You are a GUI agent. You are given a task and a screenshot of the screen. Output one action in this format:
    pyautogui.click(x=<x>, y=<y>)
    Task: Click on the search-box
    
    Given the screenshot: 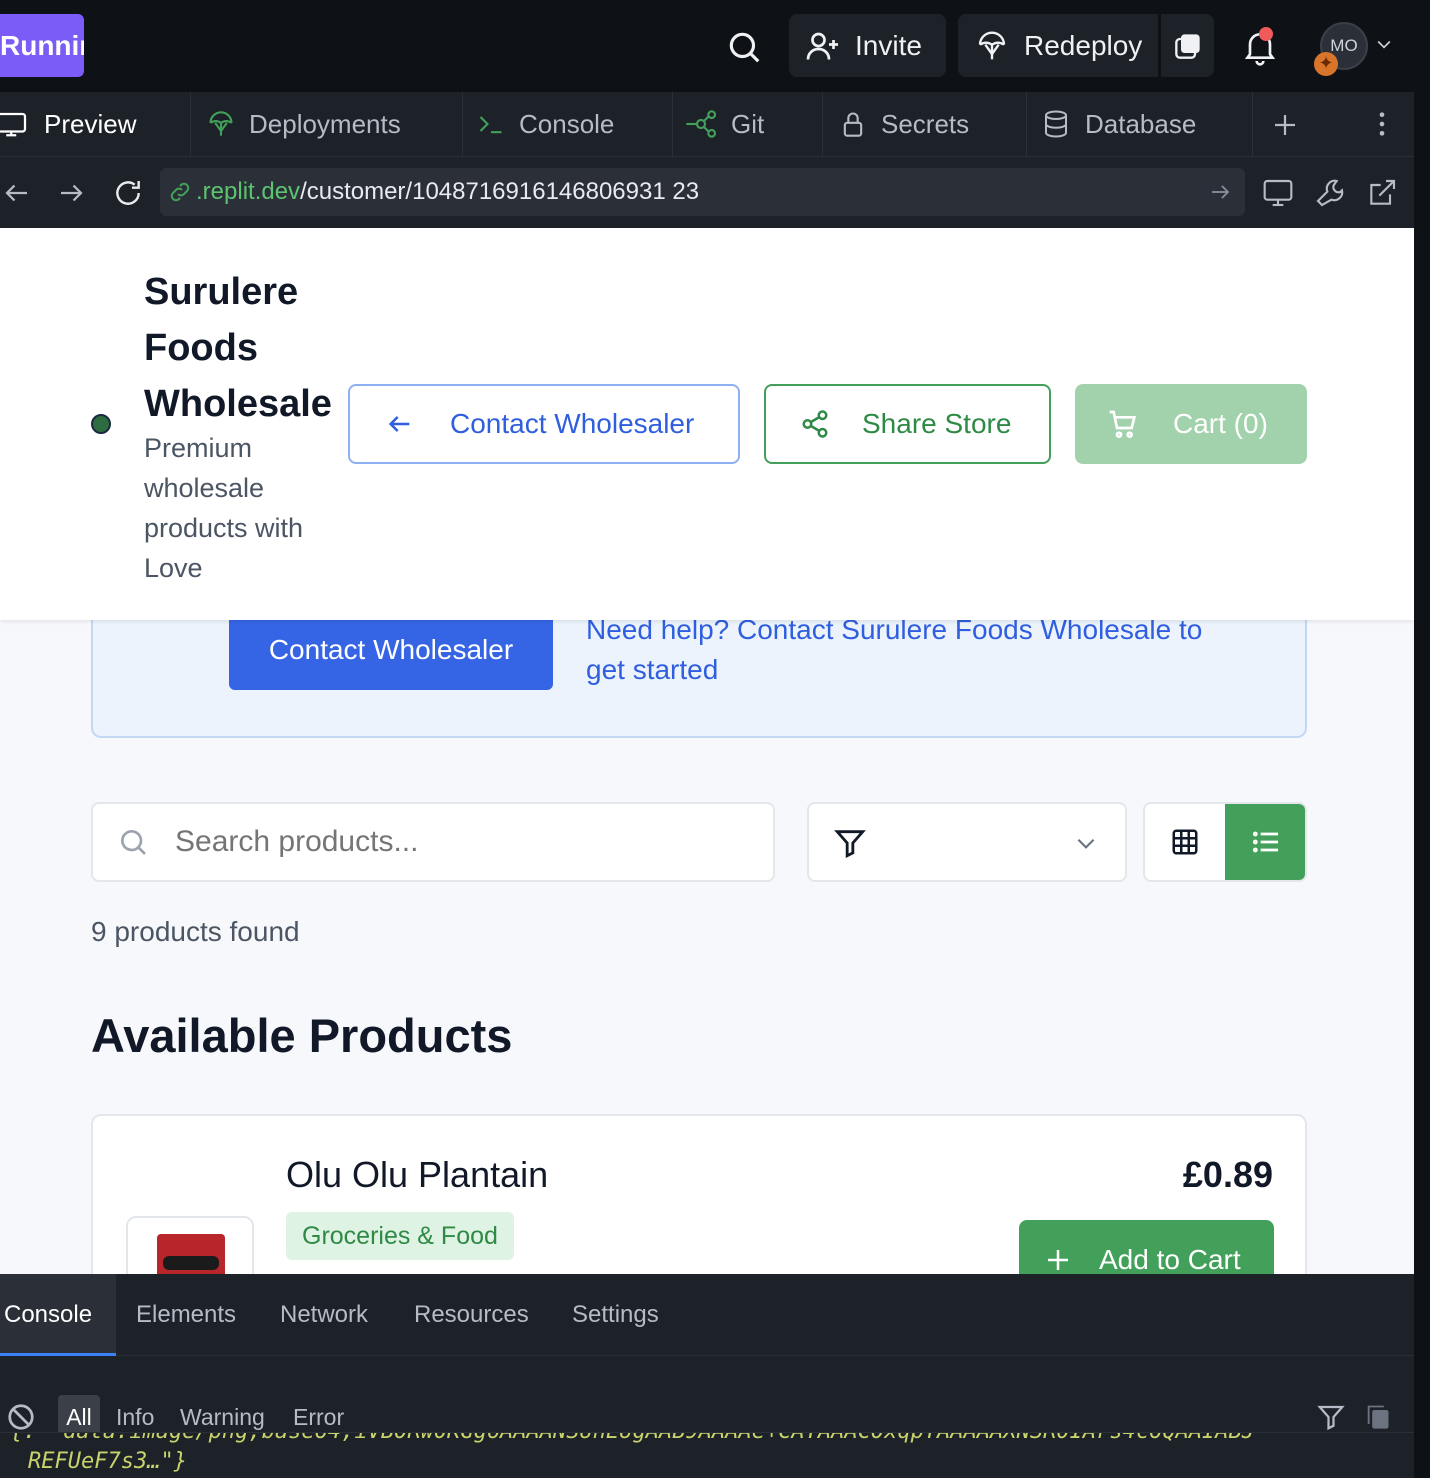 What is the action you would take?
    pyautogui.click(x=433, y=842)
    